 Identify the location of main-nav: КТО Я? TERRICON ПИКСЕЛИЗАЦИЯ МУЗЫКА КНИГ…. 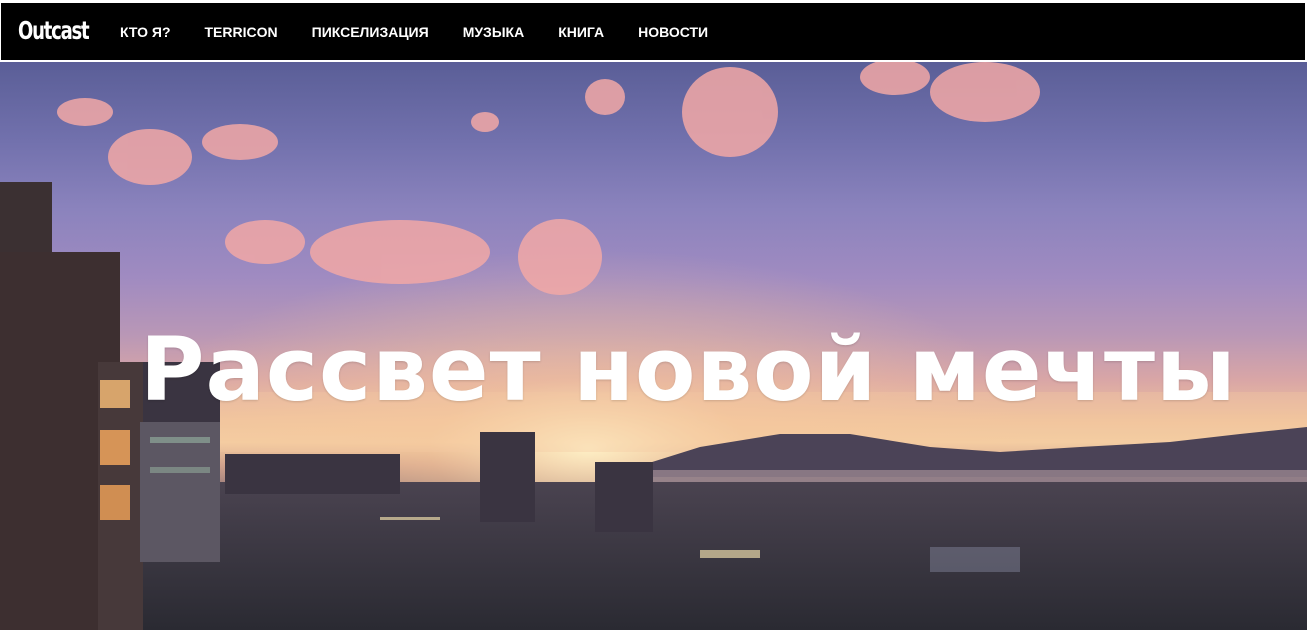
(431, 32).